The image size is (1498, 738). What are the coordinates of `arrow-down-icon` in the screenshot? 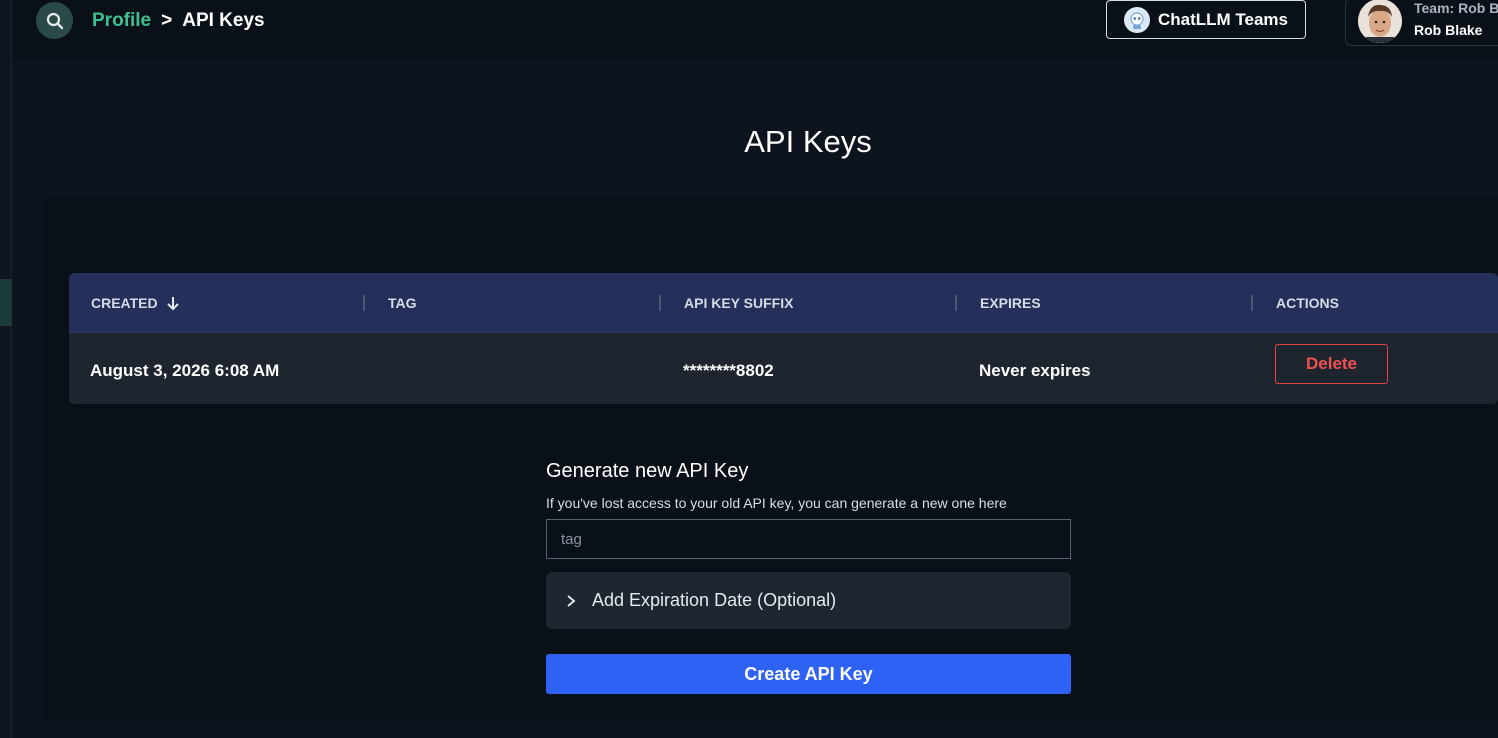 It's located at (172, 304).